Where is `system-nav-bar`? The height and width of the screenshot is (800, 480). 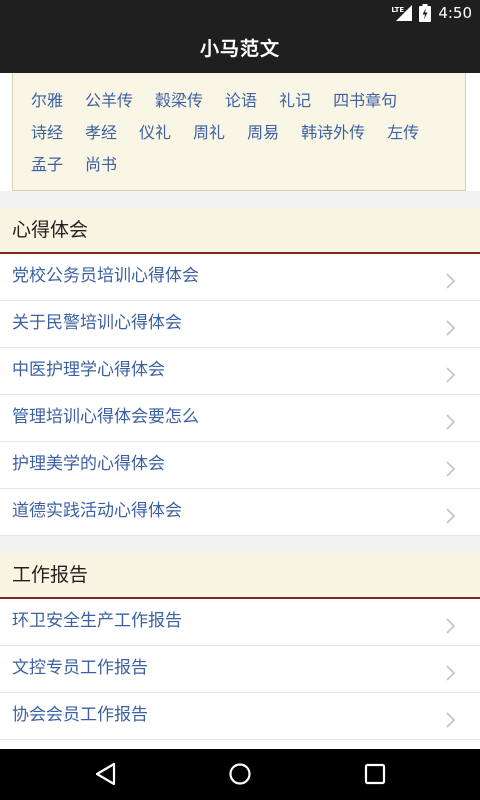
system-nav-bar is located at coordinates (240, 774).